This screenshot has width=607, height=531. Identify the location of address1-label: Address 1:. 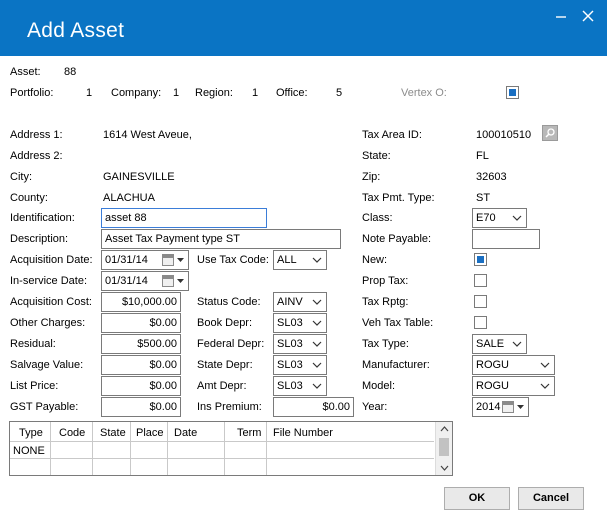
(36, 135).